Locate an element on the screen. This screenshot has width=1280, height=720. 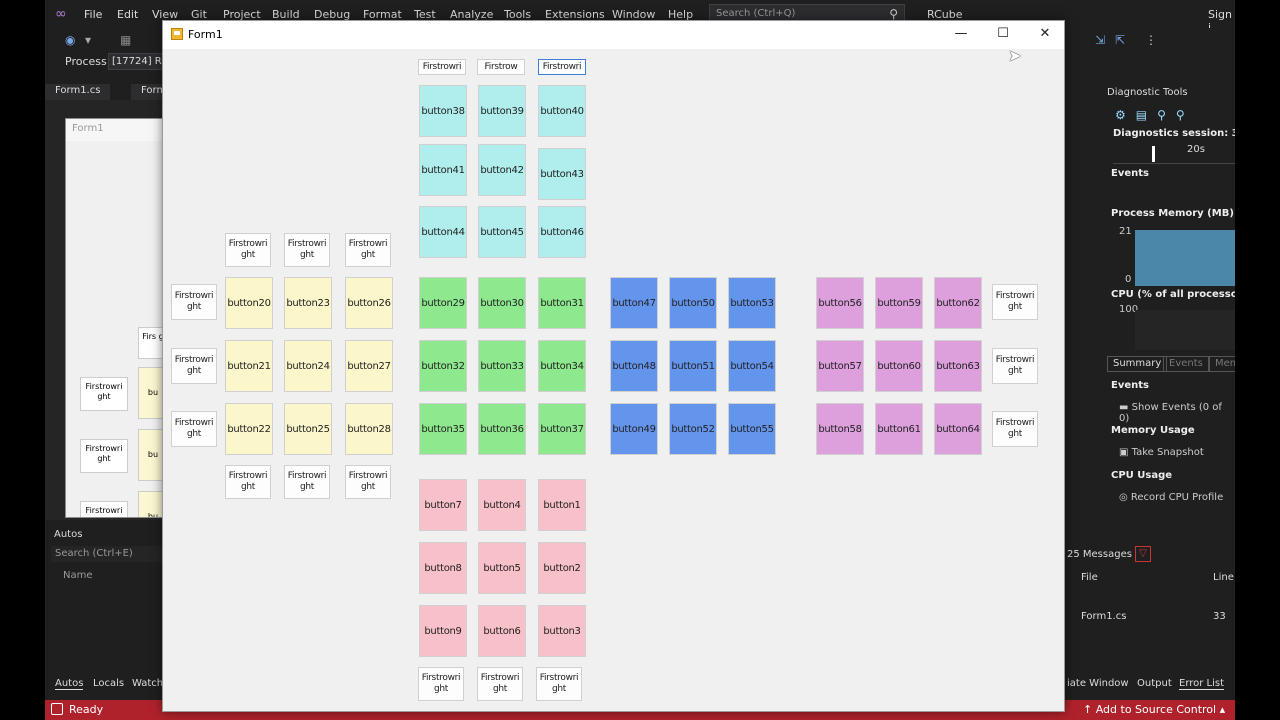
grid-button: button44 is located at coordinates (443, 232).